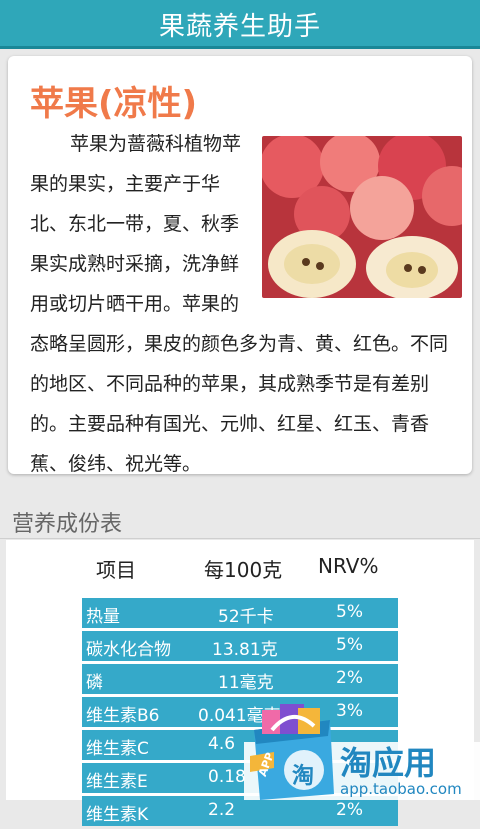 The height and width of the screenshot is (829, 480). I want to click on title-bar: 果蔬养生助手, so click(240, 24).